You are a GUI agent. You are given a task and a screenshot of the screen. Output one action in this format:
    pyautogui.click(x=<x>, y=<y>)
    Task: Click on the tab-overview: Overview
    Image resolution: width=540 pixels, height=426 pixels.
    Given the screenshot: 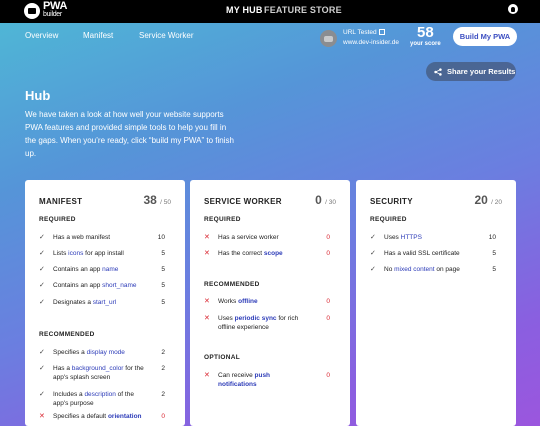 What is the action you would take?
    pyautogui.click(x=41, y=35)
    